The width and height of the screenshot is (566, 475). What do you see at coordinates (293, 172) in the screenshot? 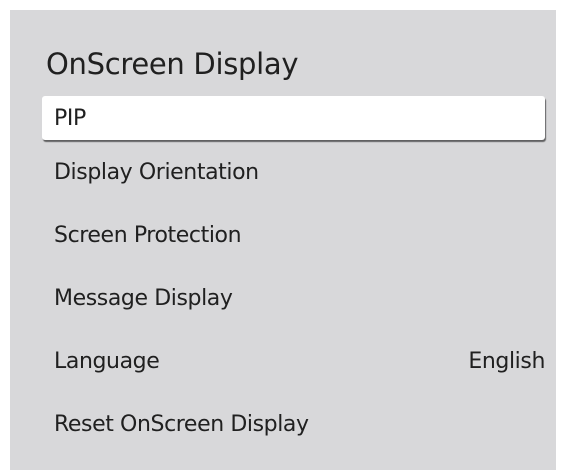
I see `menu-item-display-orientation: Display Orientation` at bounding box center [293, 172].